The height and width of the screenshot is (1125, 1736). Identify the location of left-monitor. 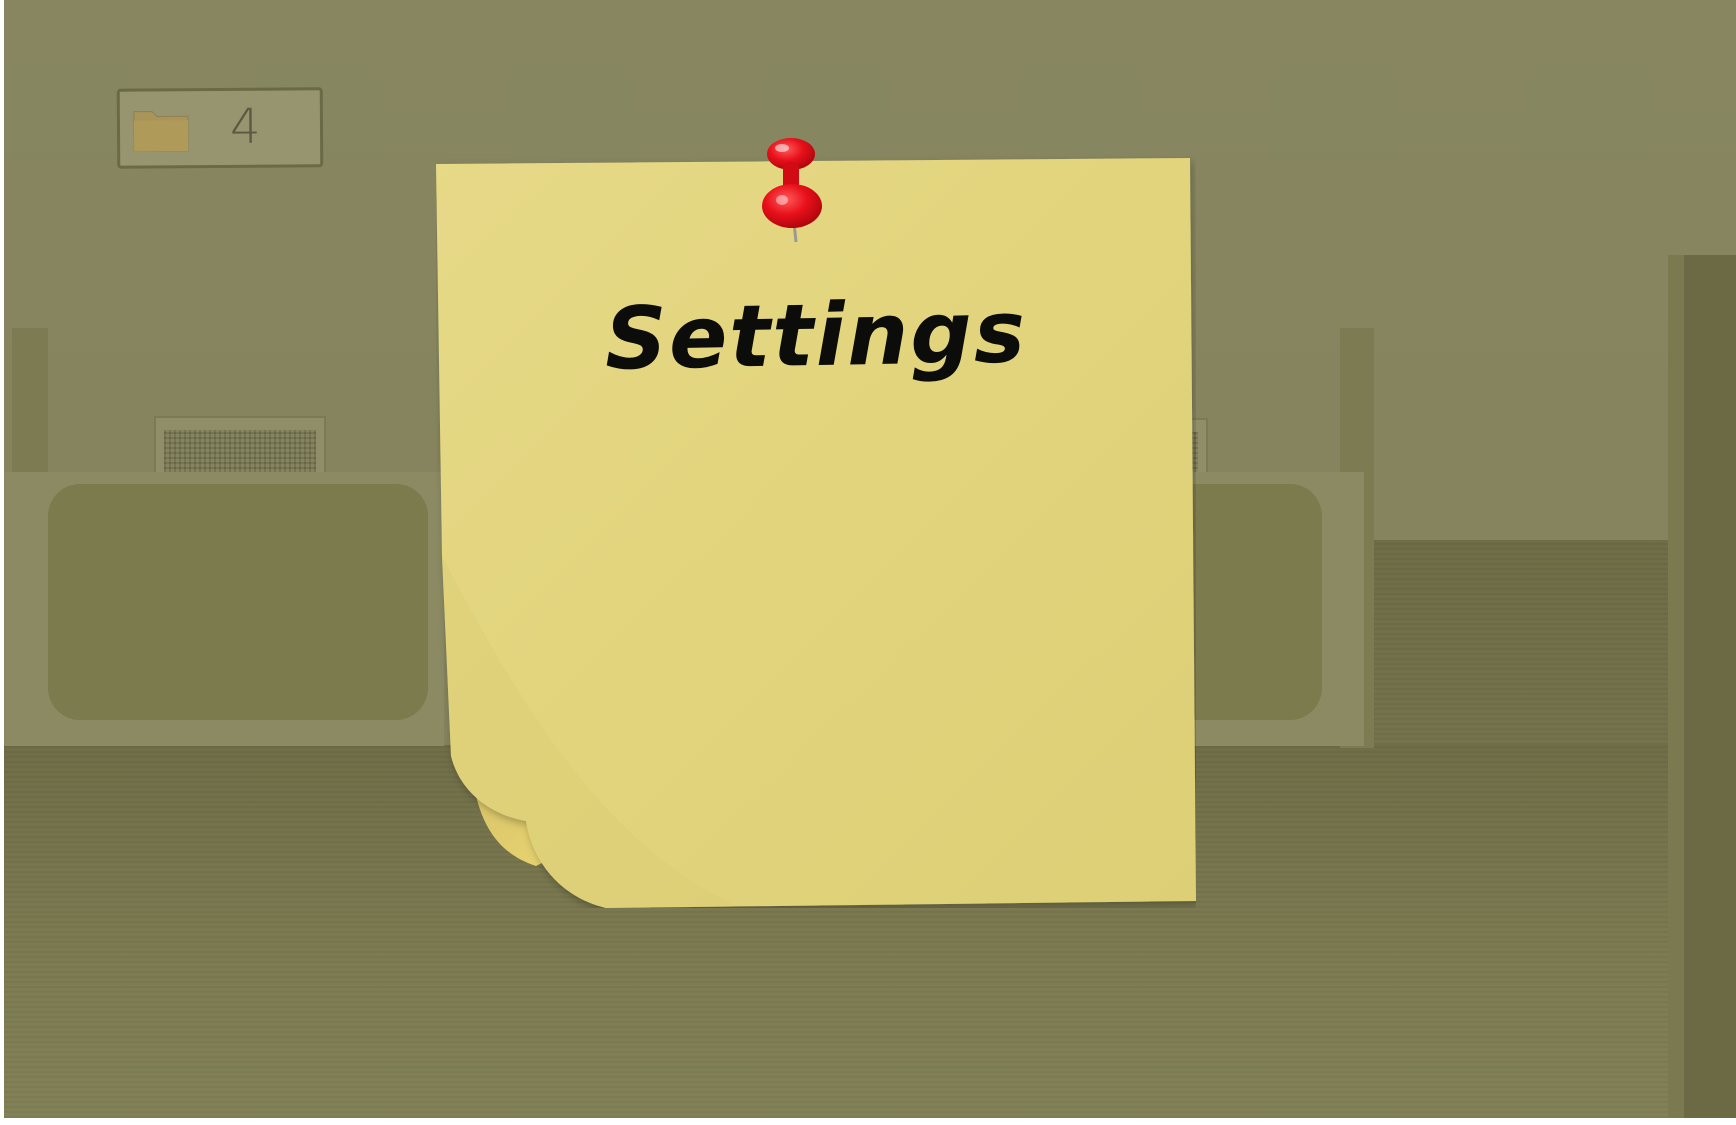
(240, 446).